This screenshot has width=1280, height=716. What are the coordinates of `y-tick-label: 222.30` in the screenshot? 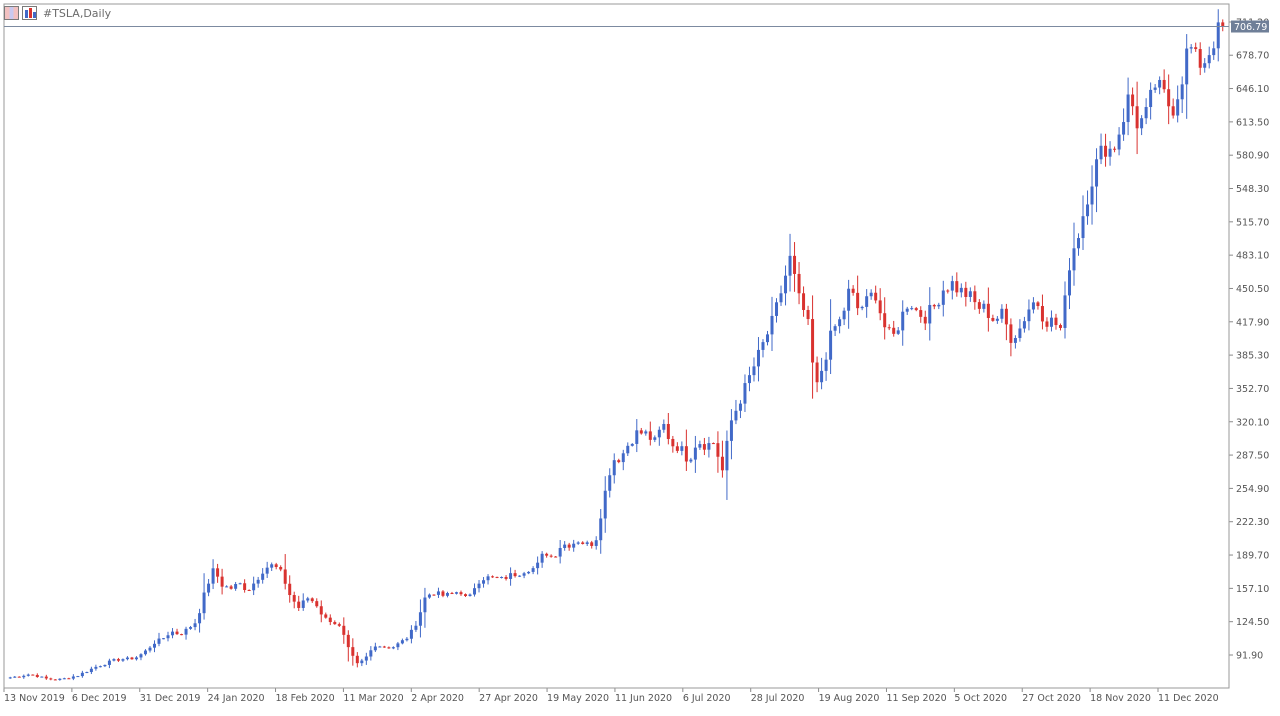 It's located at (1252, 522).